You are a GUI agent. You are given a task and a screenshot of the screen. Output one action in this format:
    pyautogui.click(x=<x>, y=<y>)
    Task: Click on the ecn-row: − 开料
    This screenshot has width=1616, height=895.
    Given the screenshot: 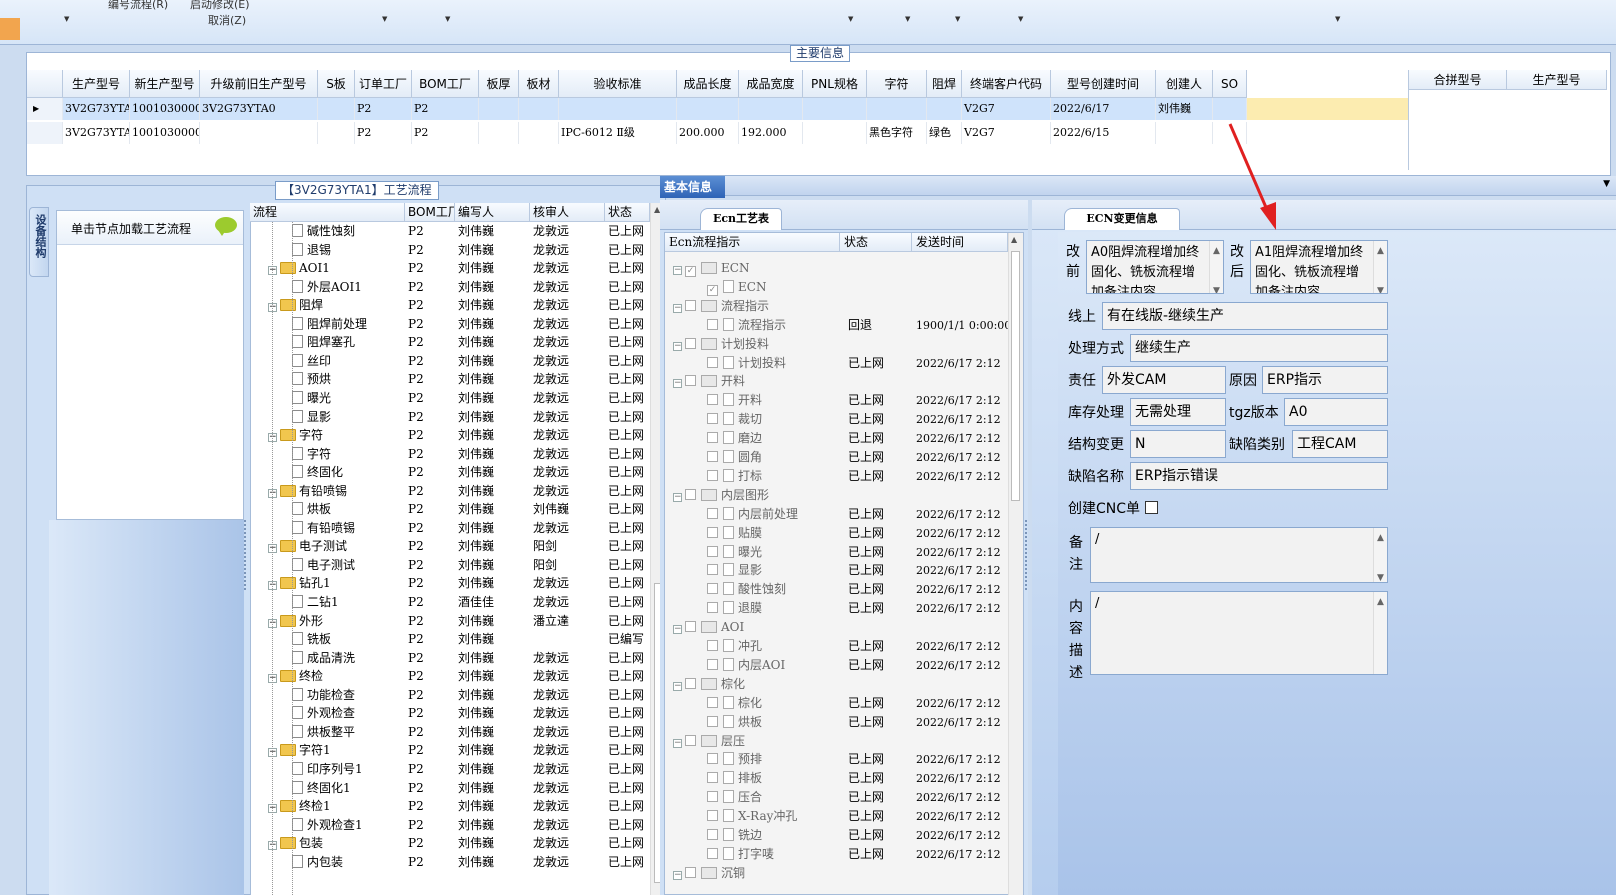 What is the action you would take?
    pyautogui.click(x=836, y=381)
    